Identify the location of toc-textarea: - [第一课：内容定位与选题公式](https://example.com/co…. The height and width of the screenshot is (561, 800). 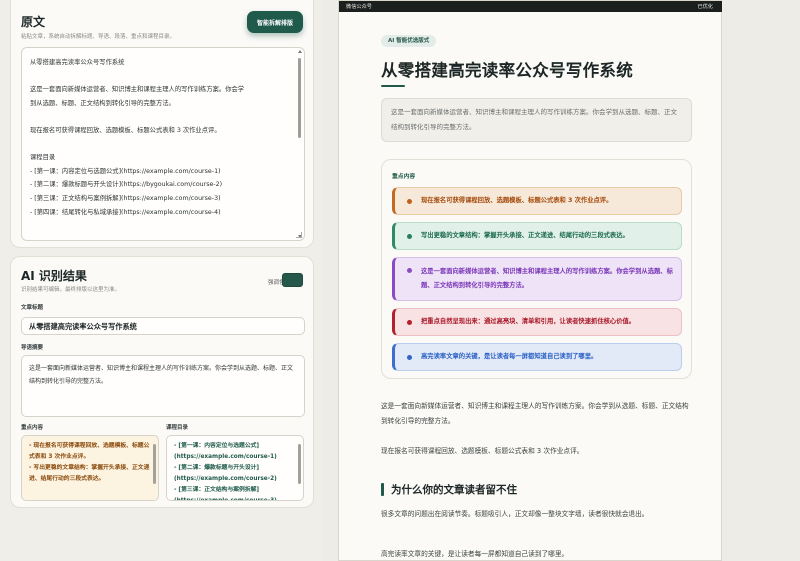
(235, 468).